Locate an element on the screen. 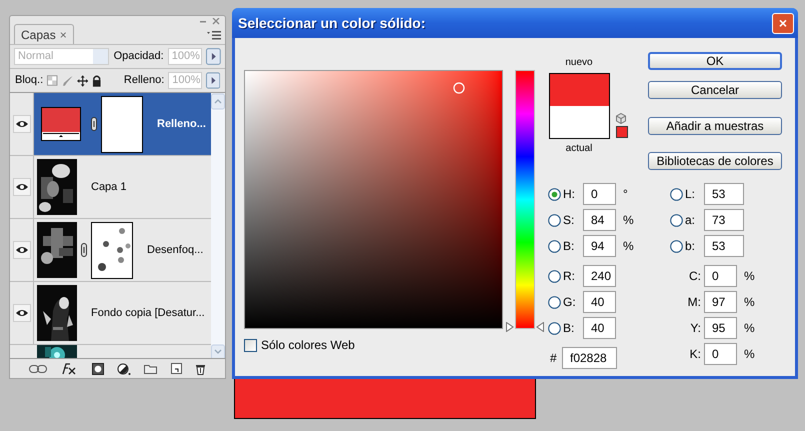  input-field: 240 is located at coordinates (599, 276).